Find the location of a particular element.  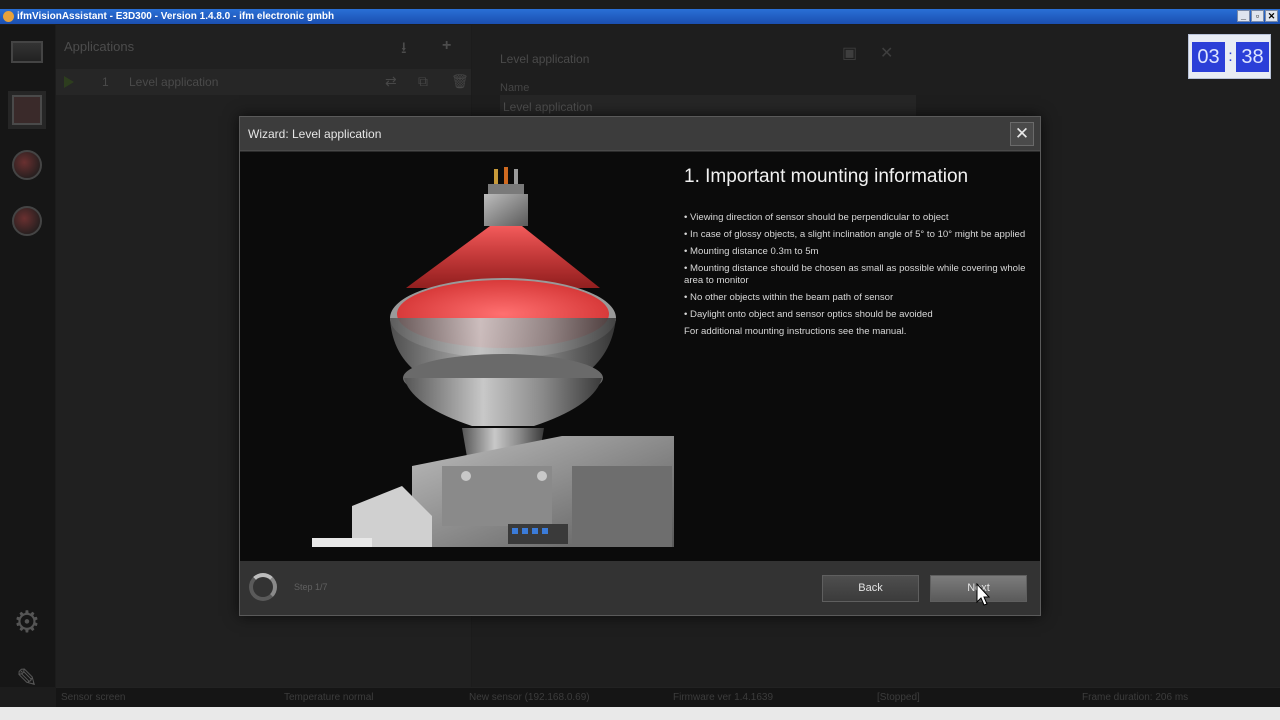

app-logo-icon is located at coordinates (8, 16).